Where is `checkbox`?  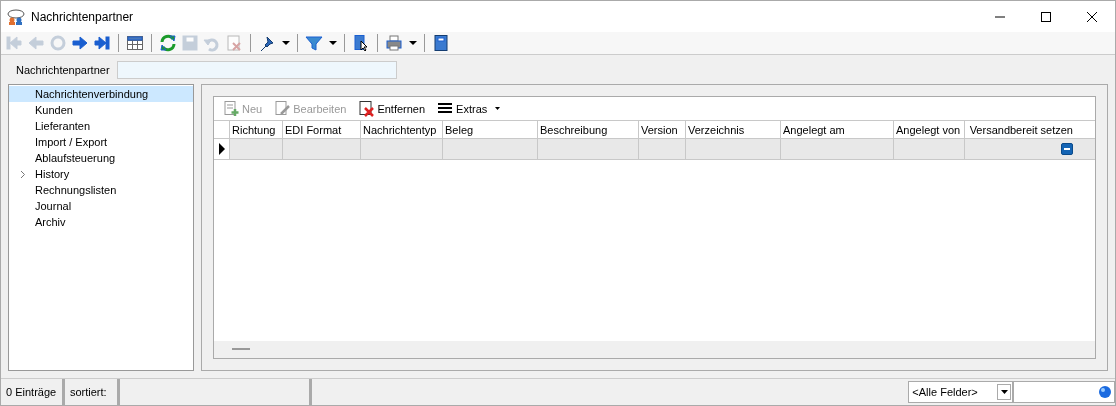
checkbox is located at coordinates (1067, 149).